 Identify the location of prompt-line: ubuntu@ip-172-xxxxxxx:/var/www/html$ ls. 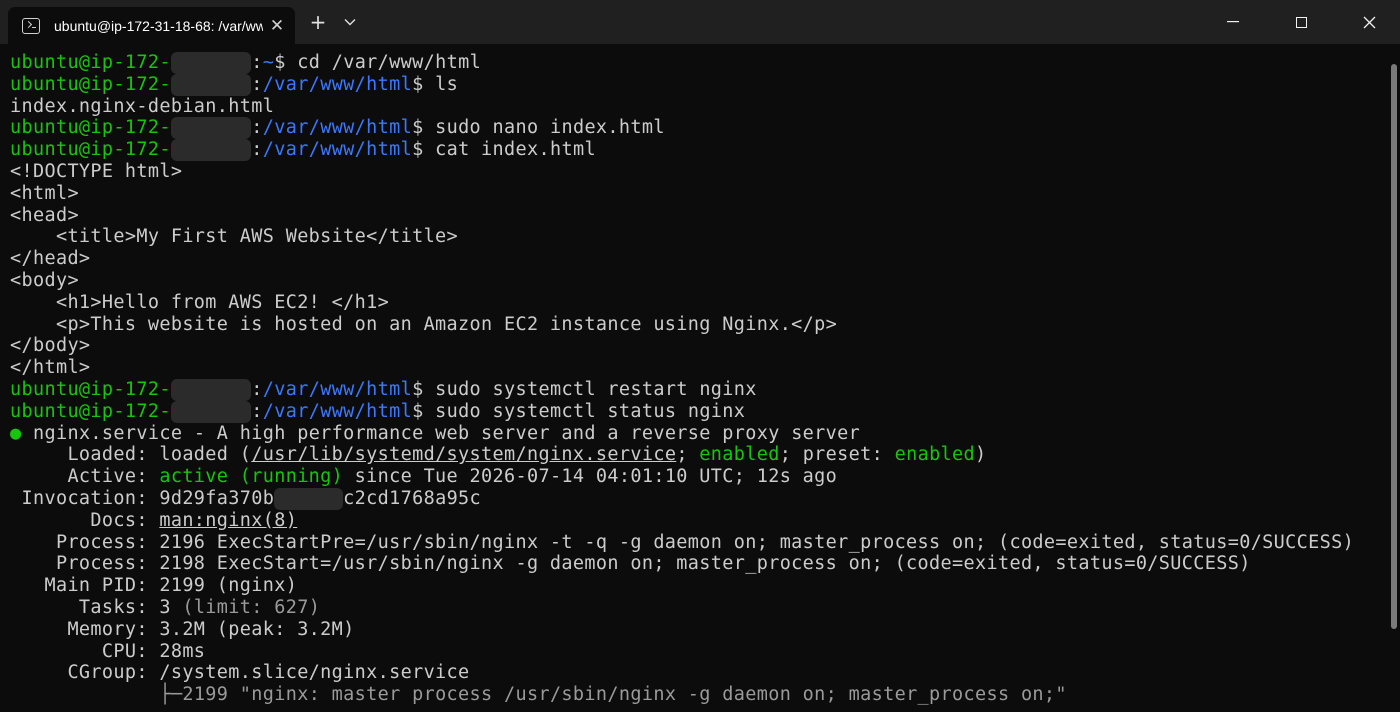
(234, 84).